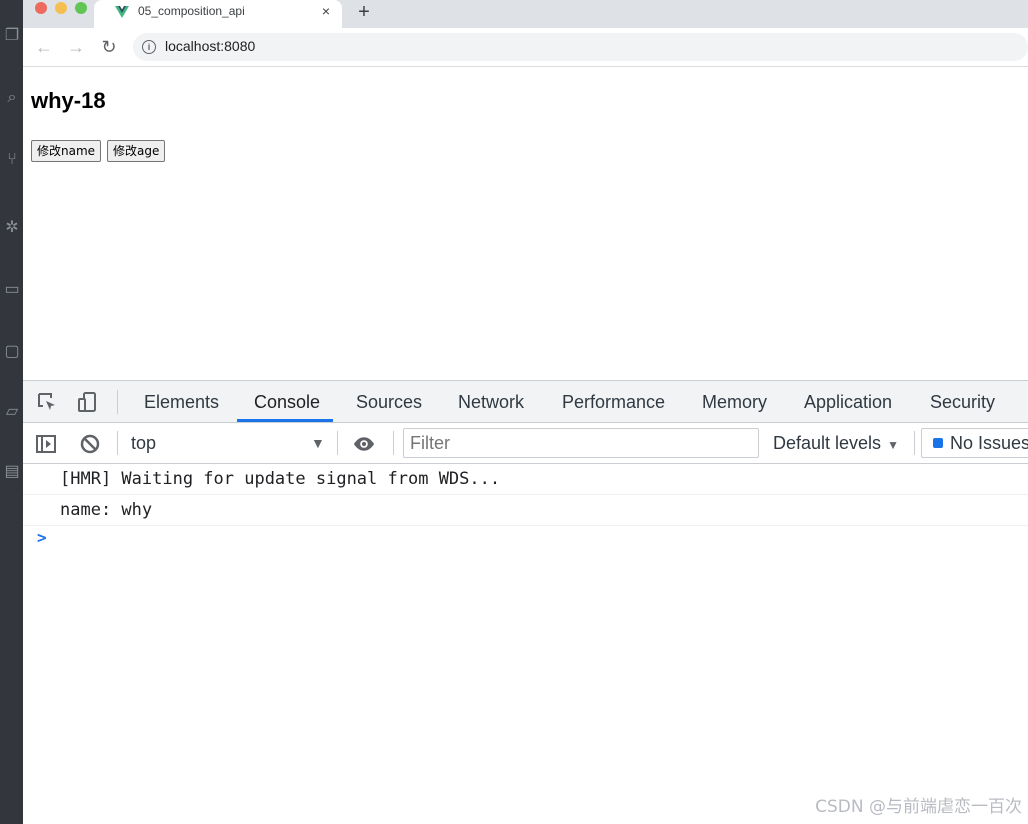  Describe the element at coordinates (117, 402) in the screenshot. I see `tabbar-separator` at that location.